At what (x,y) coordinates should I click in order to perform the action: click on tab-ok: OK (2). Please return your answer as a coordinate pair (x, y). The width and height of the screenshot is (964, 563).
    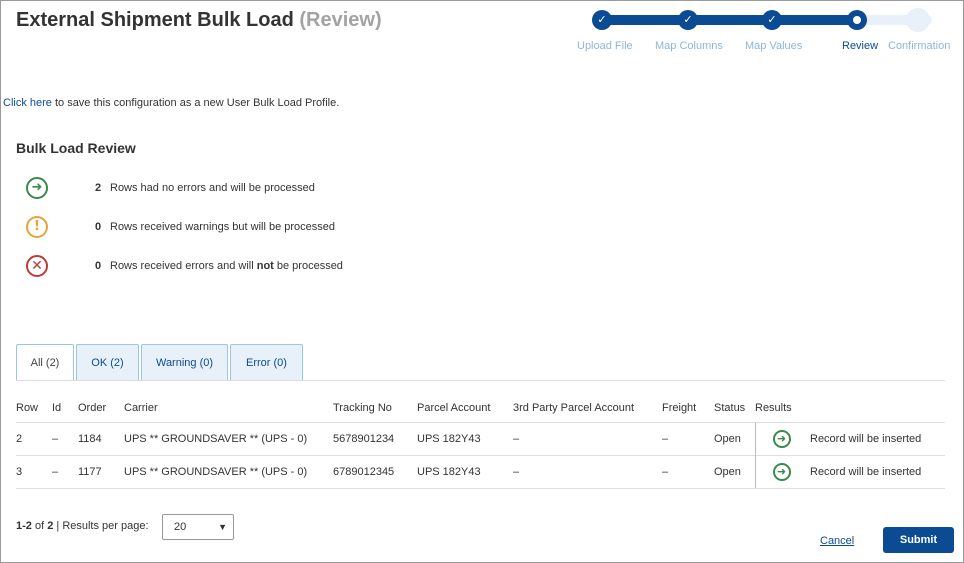
    Looking at the image, I should click on (107, 362).